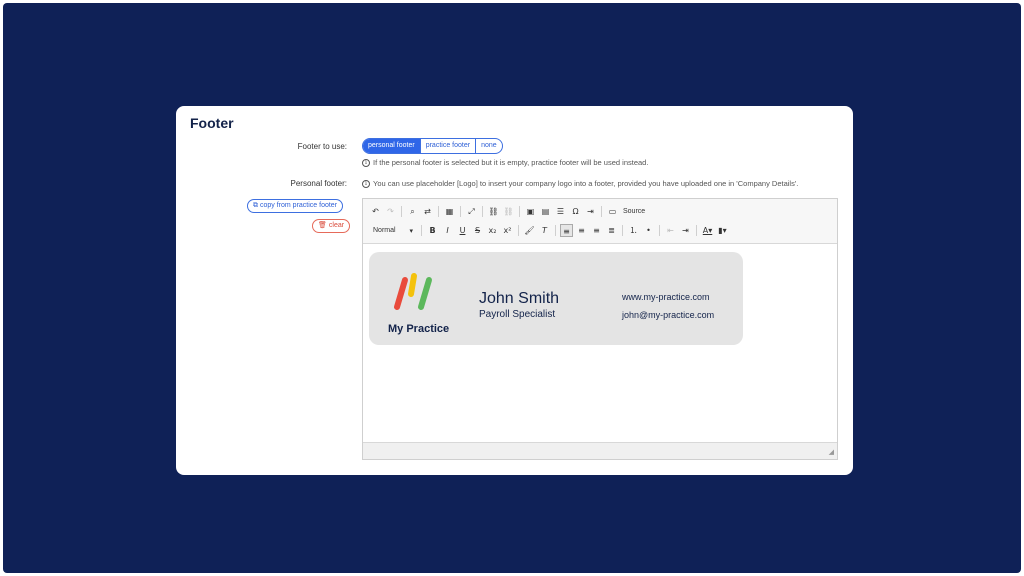 The width and height of the screenshot is (1024, 576). I want to click on redo-icon: ↷, so click(390, 211).